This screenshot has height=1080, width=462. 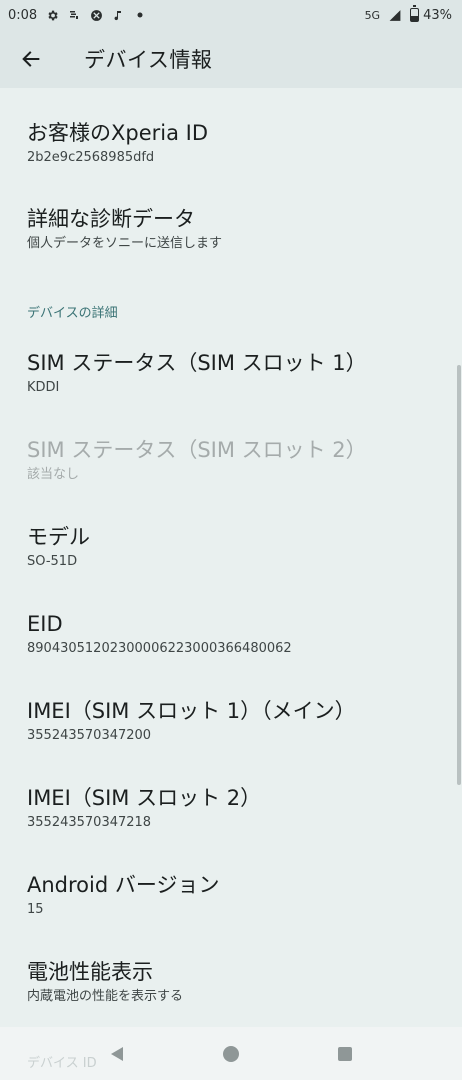 What do you see at coordinates (148, 60) in the screenshot?
I see `page-title: デバイス情報` at bounding box center [148, 60].